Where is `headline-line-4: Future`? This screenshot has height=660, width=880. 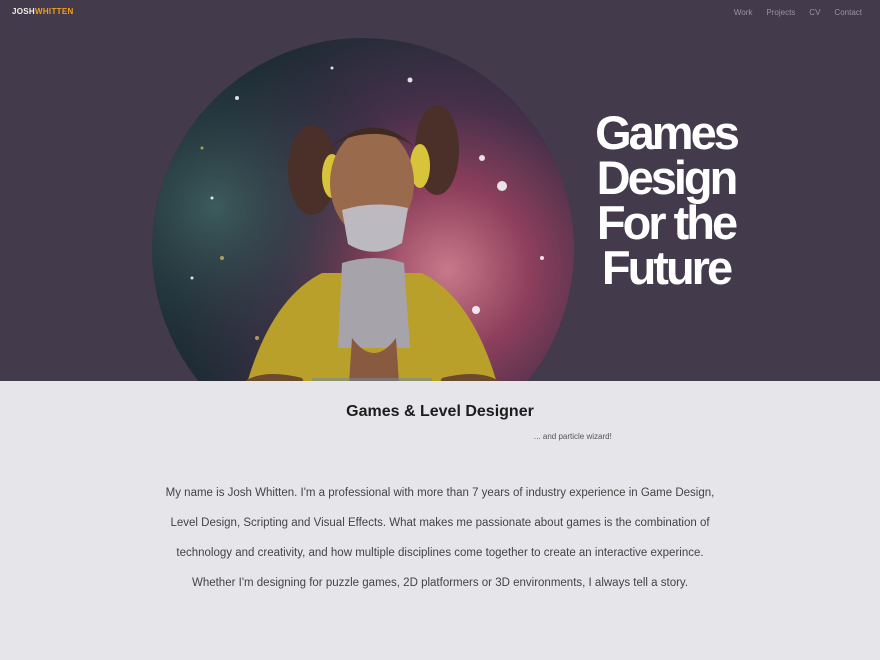
headline-line-4: Future is located at coordinates (667, 267).